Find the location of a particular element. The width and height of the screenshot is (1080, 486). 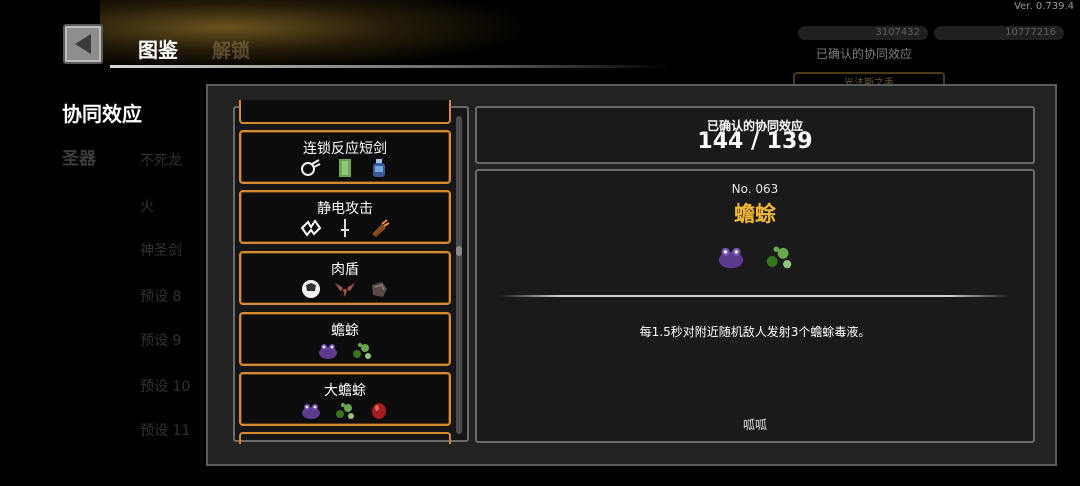

synergy-name: 大蟾蜍 is located at coordinates (345, 391).